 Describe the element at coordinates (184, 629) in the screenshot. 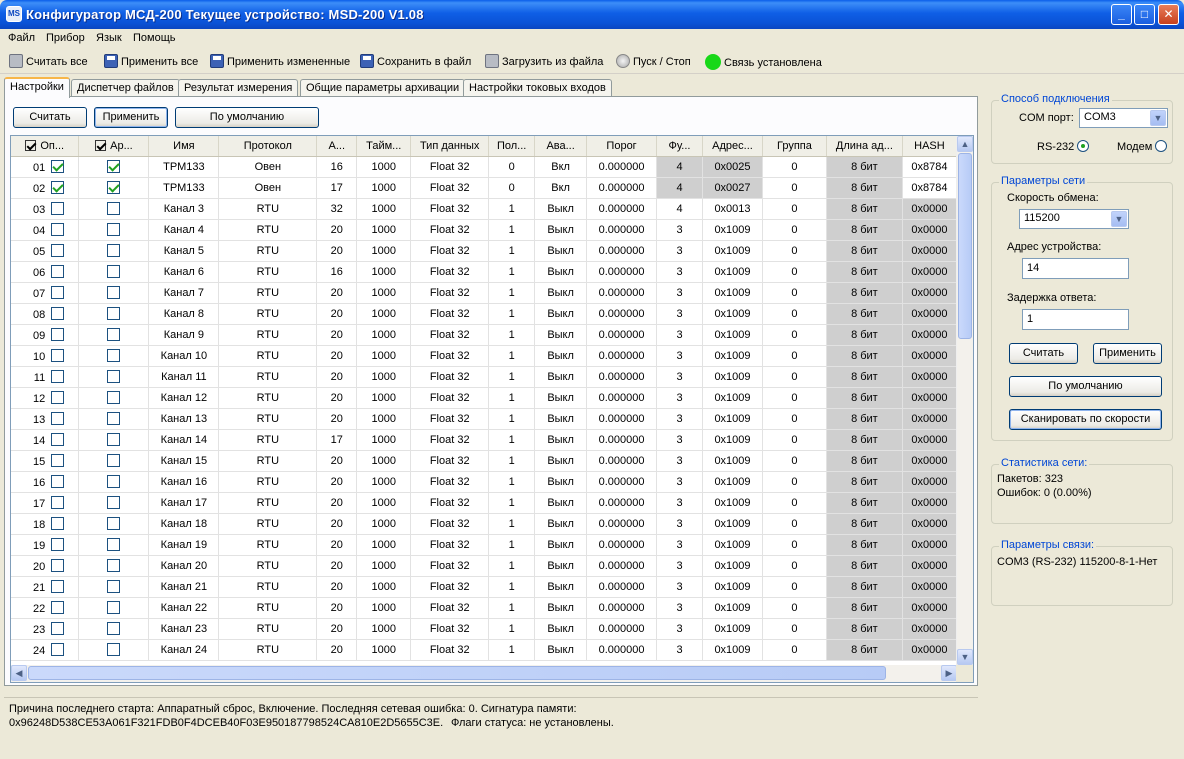

I see `cell-name: Канал 23` at that location.